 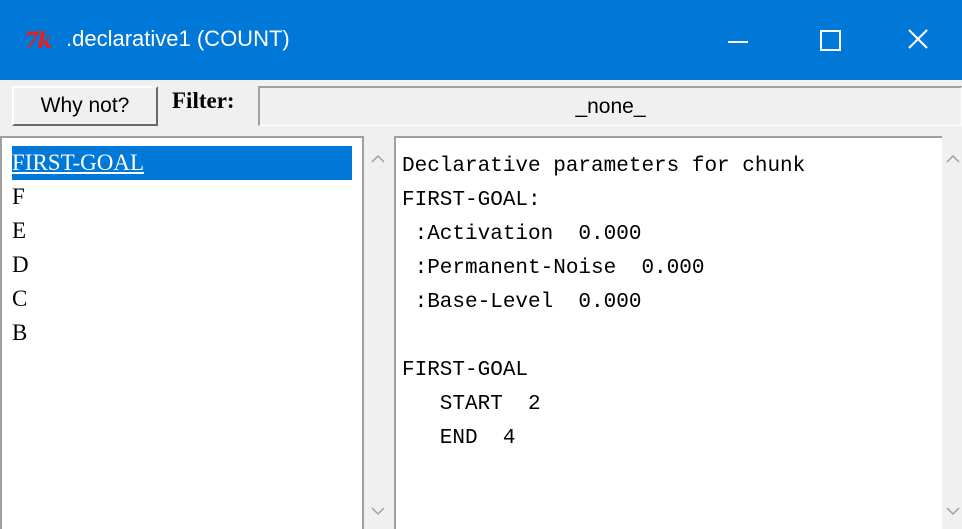 I want to click on list-scrollbar, so click(x=378, y=332).